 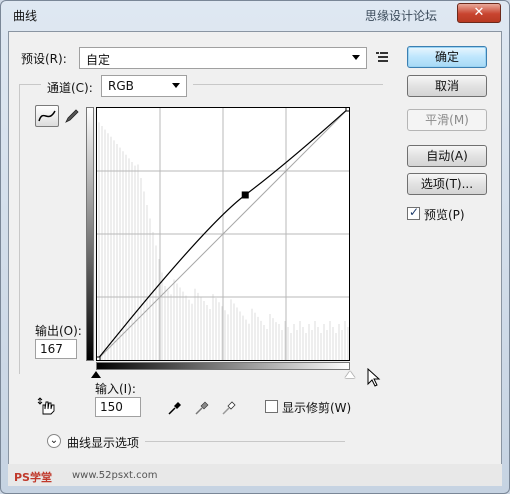 I want to click on preset-label: 预设(R):, so click(x=44, y=59).